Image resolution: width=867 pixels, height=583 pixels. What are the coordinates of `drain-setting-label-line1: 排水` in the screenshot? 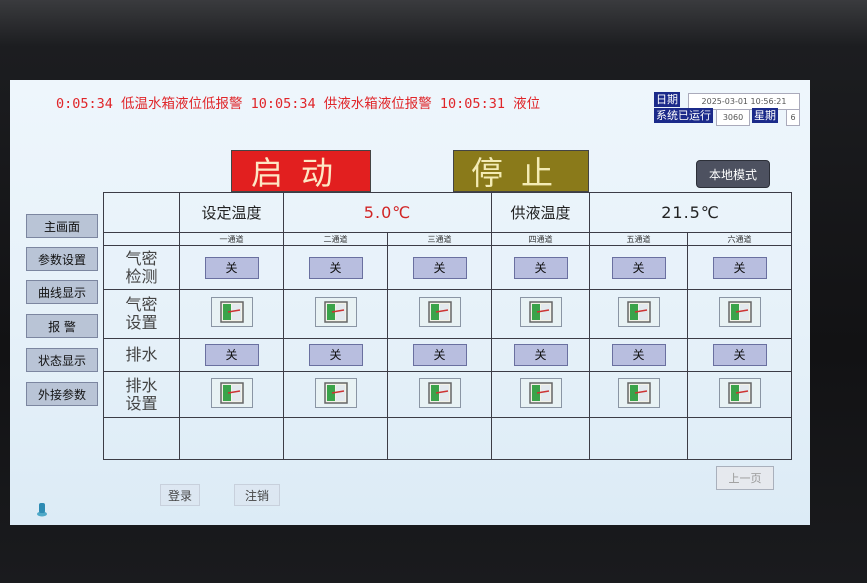 It's located at (141, 385).